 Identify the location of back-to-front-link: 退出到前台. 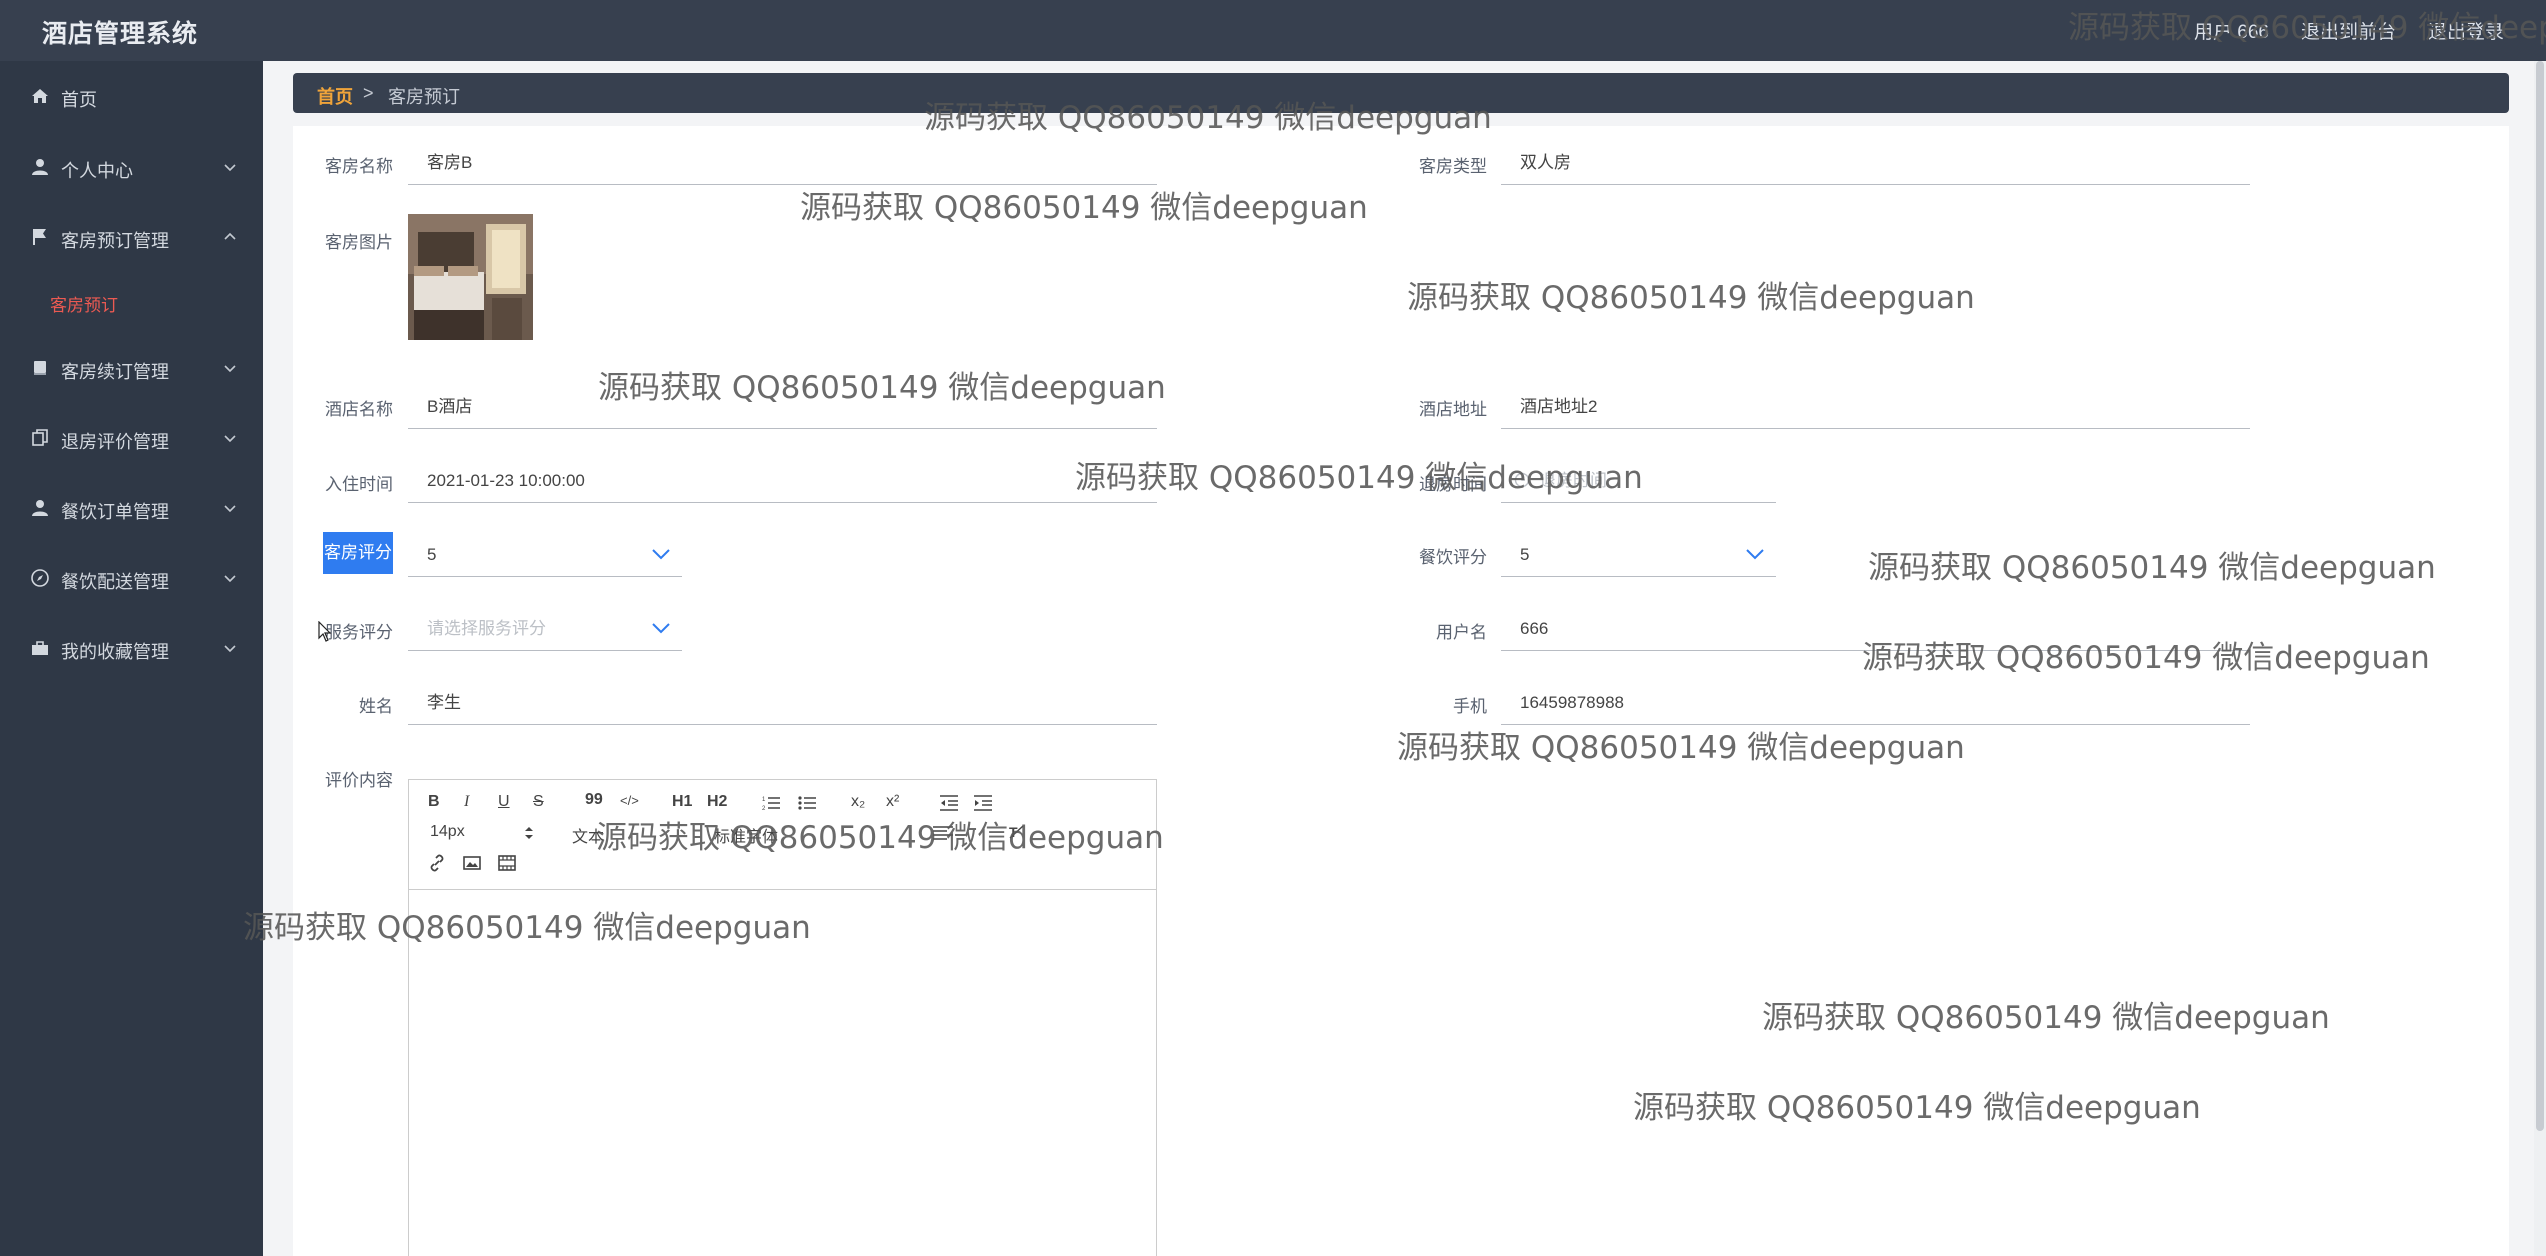
(2348, 30).